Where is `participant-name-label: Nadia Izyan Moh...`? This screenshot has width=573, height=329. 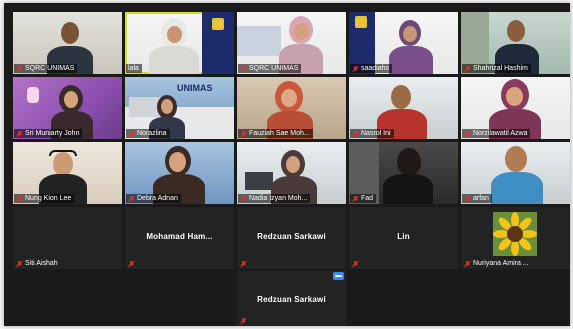
participant-name-label: Nadia Izyan Moh... is located at coordinates (274, 198).